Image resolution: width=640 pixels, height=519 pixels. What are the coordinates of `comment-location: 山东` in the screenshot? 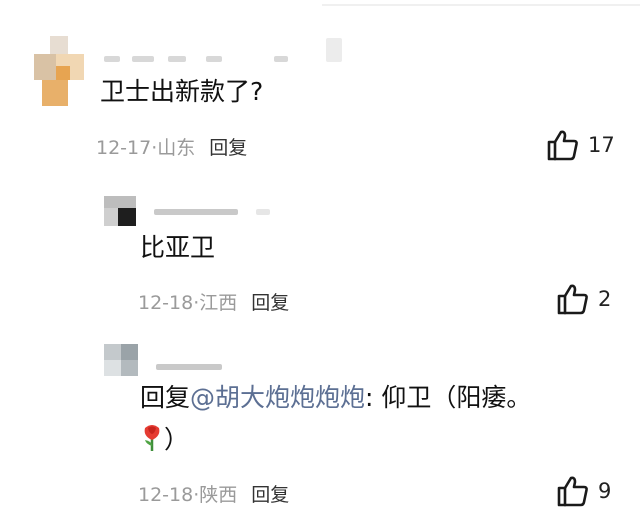 It's located at (176, 148).